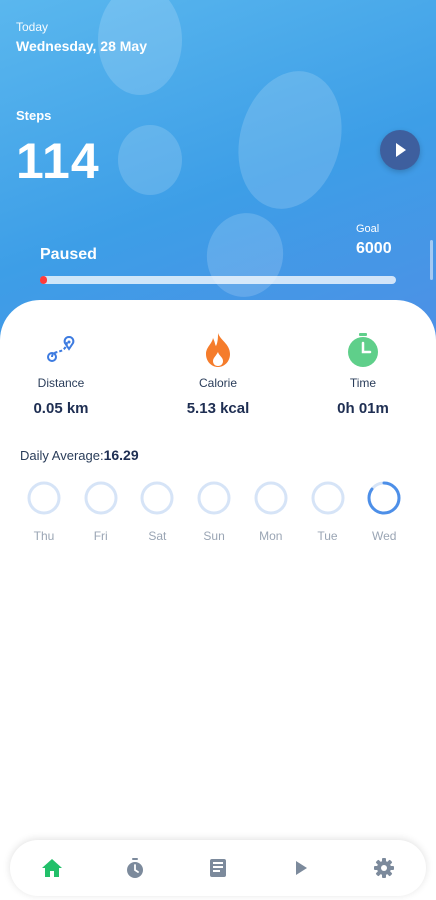  I want to click on time-label: Time, so click(363, 383).